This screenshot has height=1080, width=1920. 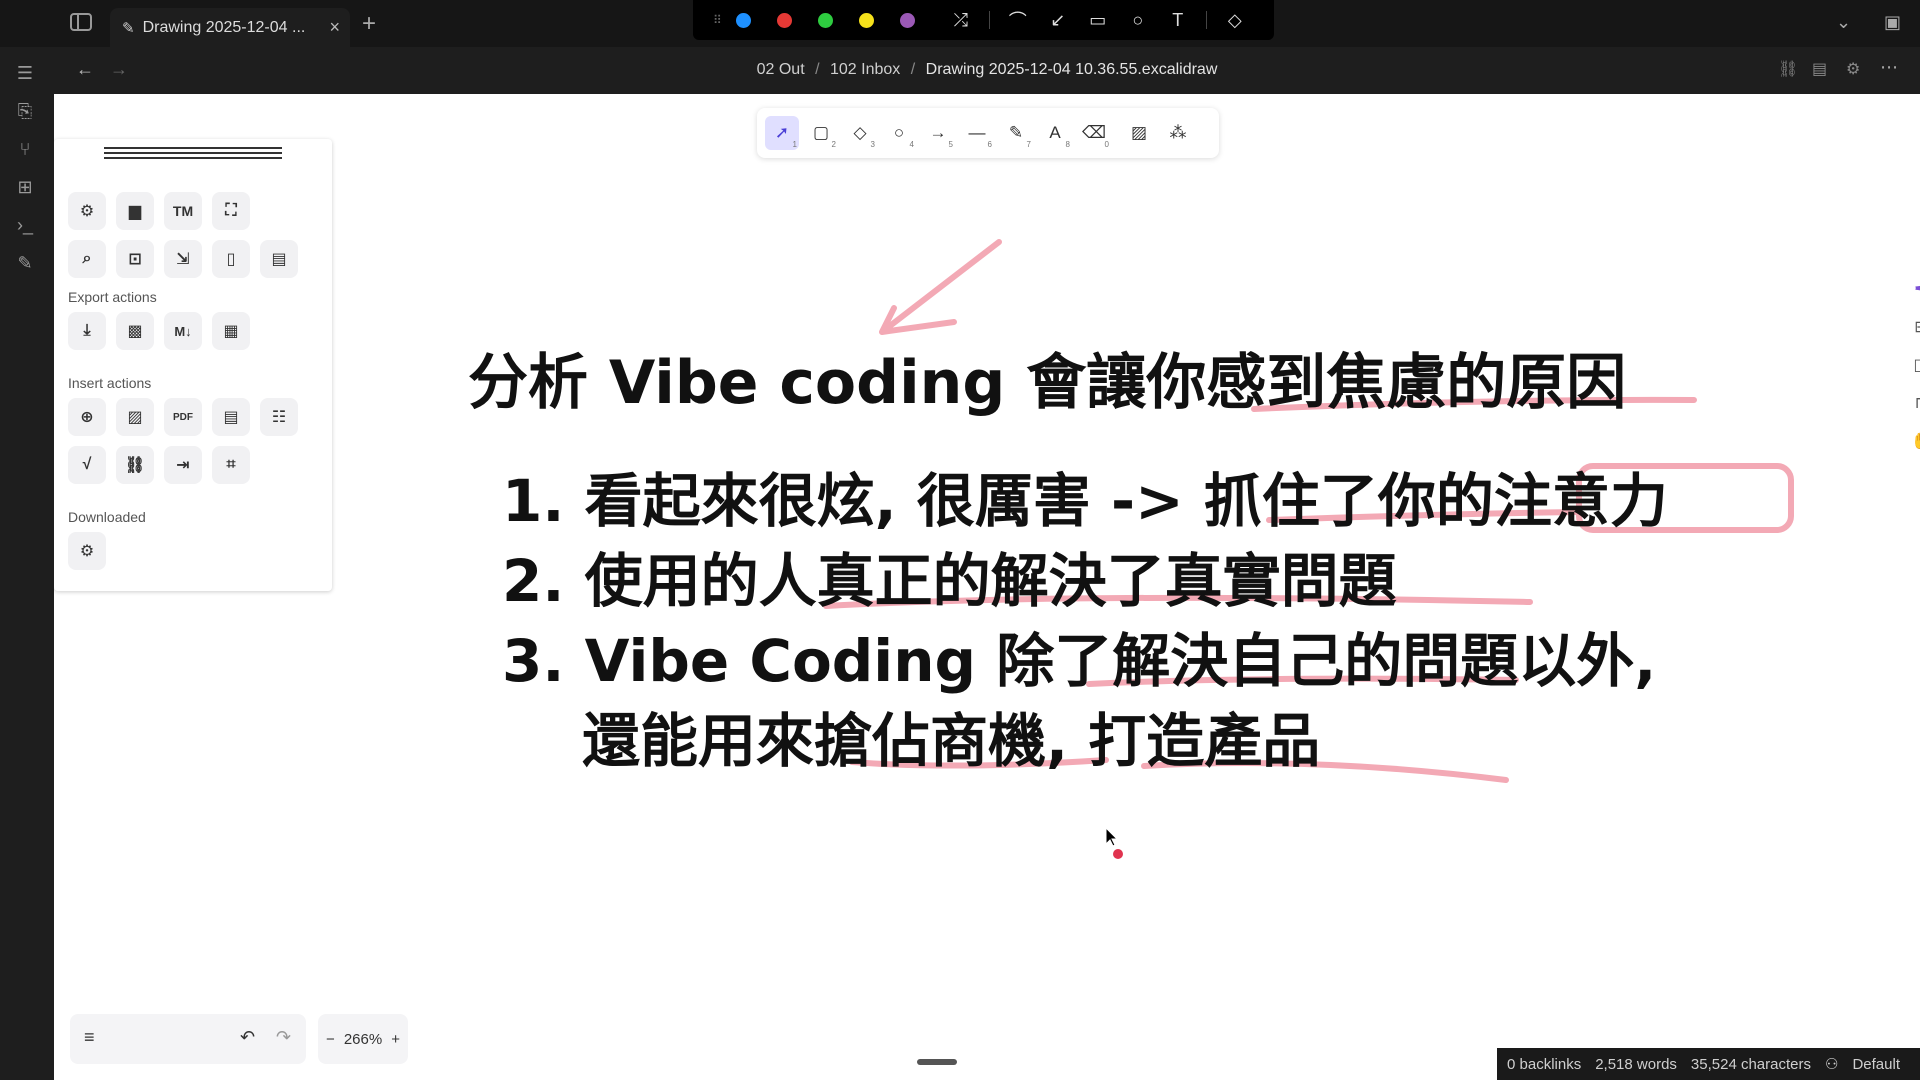 What do you see at coordinates (784, 20) in the screenshot?
I see `pen-color-red` at bounding box center [784, 20].